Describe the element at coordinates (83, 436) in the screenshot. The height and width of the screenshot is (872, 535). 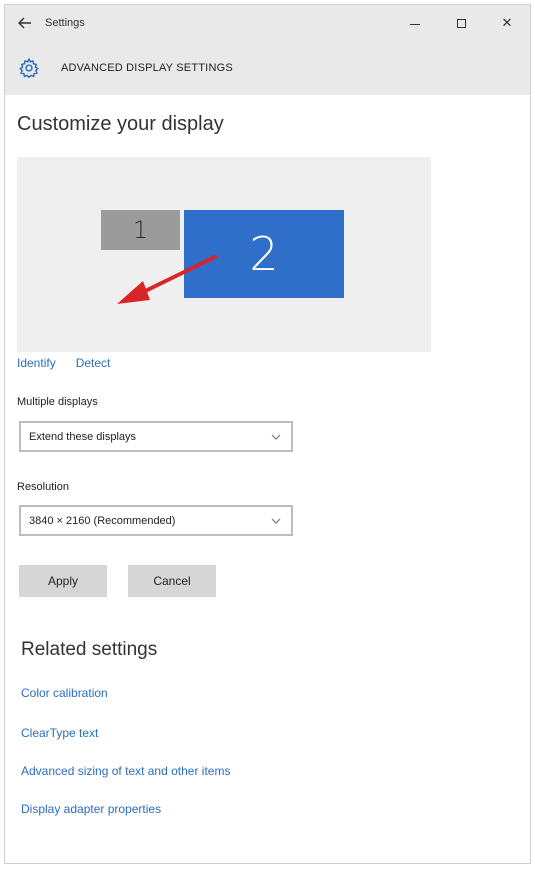
I see `multiple-displays-value: Extend these displays` at that location.